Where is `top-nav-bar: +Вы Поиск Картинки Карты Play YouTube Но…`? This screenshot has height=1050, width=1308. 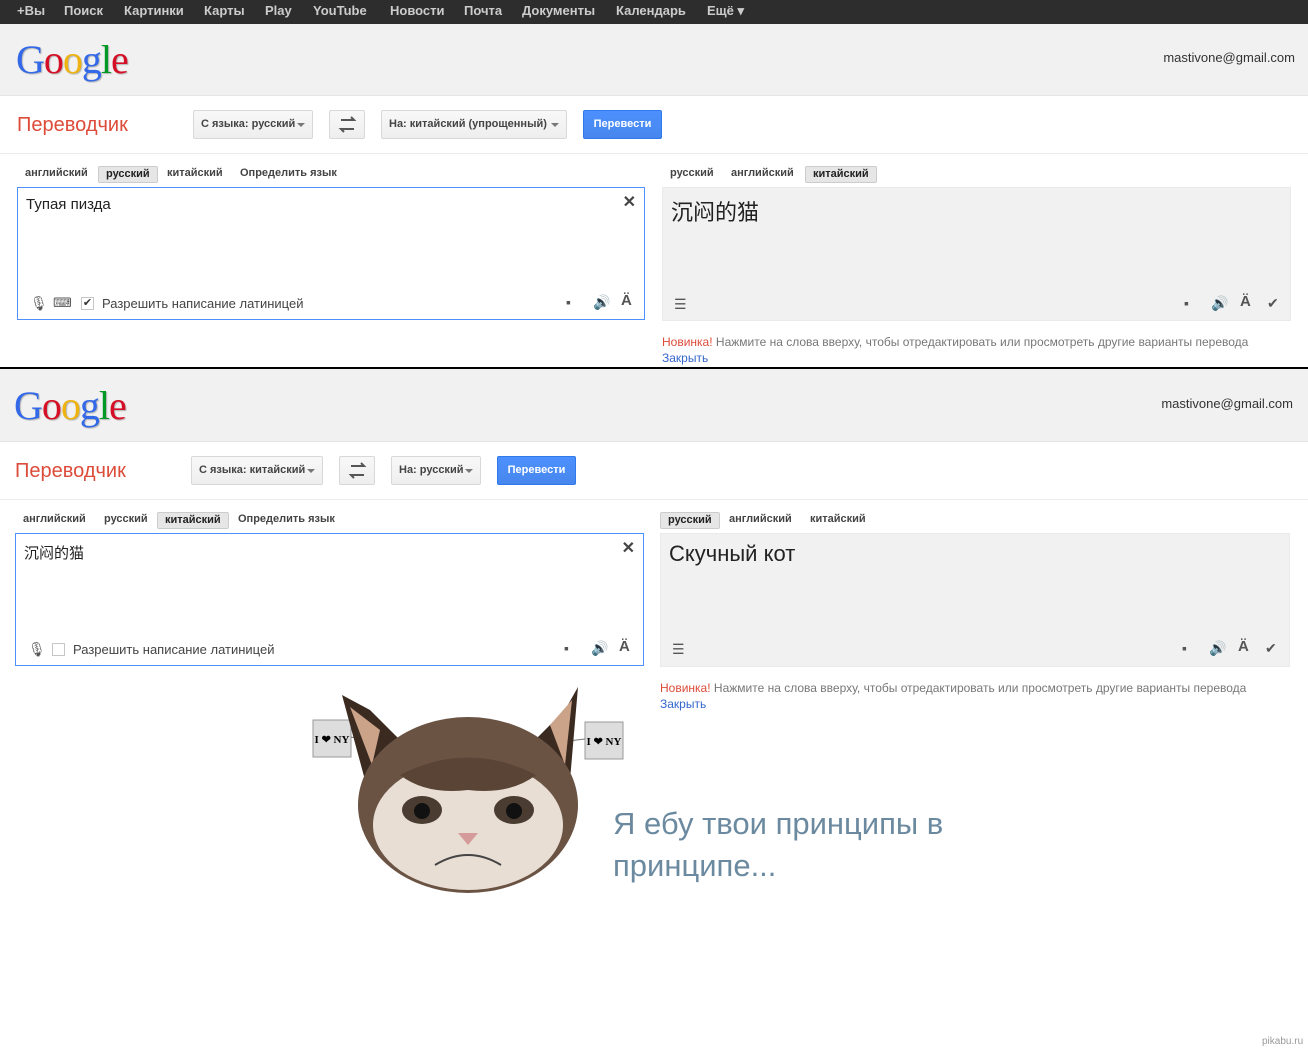
top-nav-bar: +Вы Поиск Картинки Карты Play YouTube Но… is located at coordinates (654, 12).